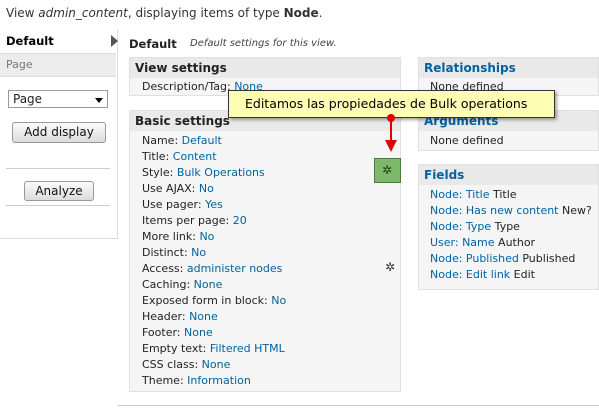 This screenshot has width=599, height=410. Describe the element at coordinates (470, 274) in the screenshot. I see `field-link: Node: Edit link` at that location.